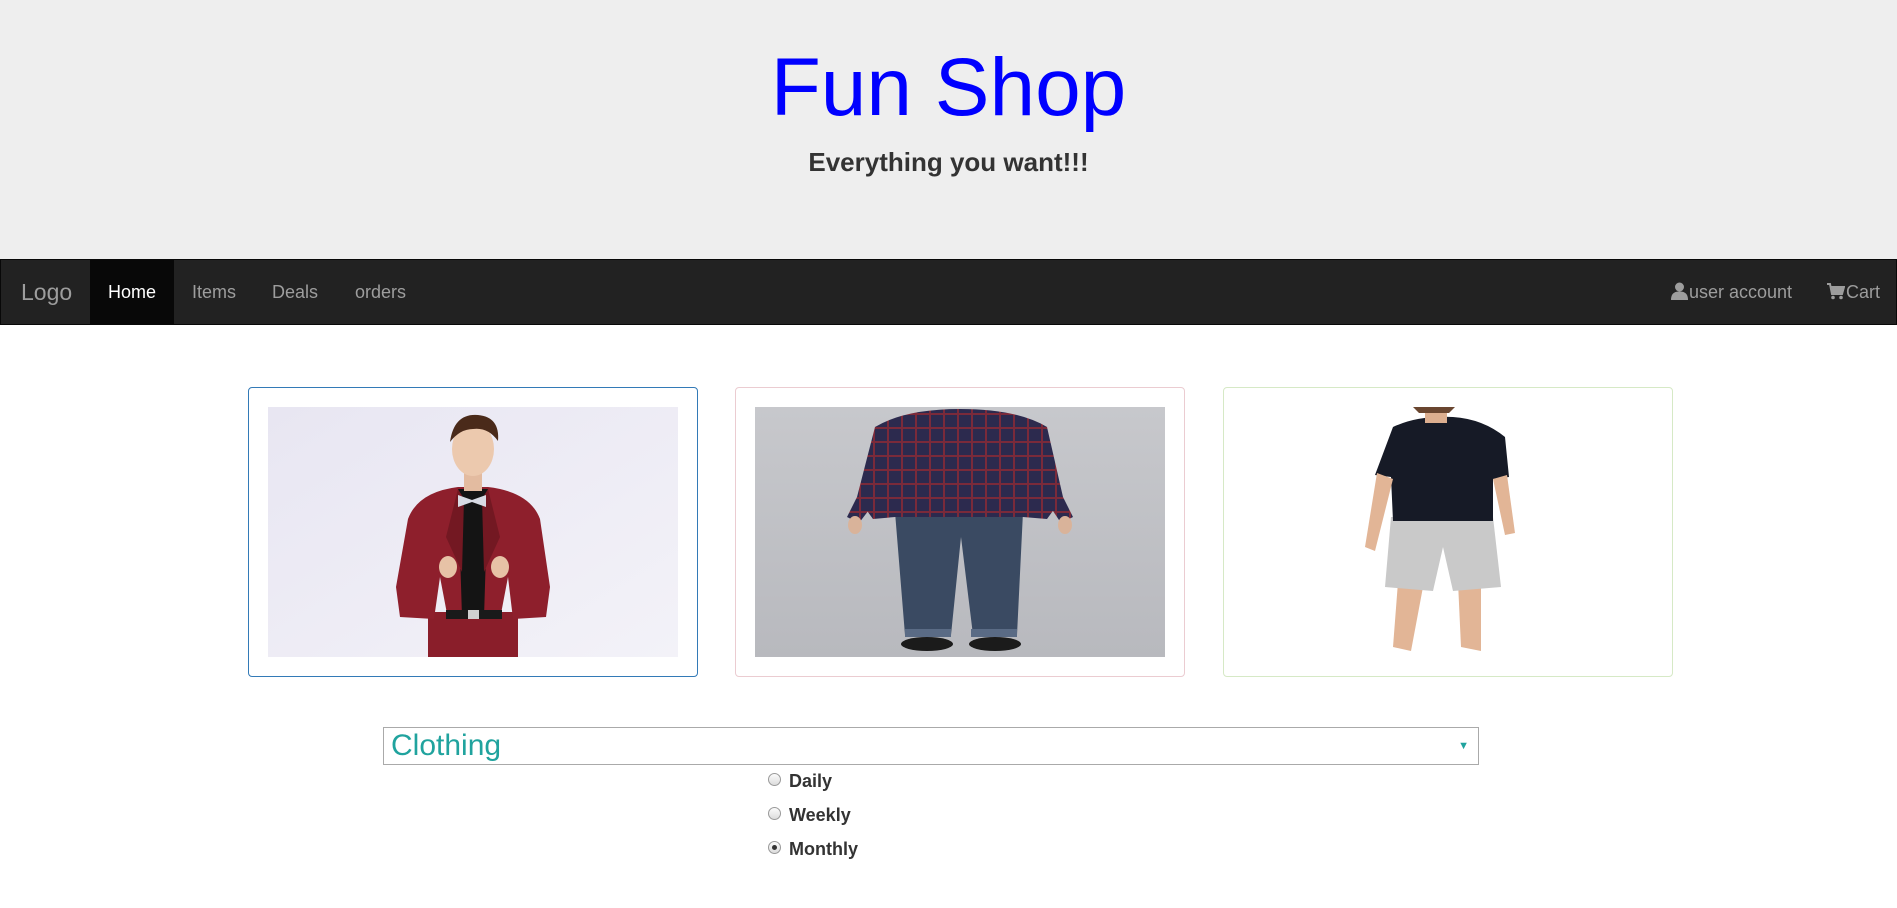  What do you see at coordinates (931, 746) in the screenshot?
I see `category-select: Clothing ▼` at bounding box center [931, 746].